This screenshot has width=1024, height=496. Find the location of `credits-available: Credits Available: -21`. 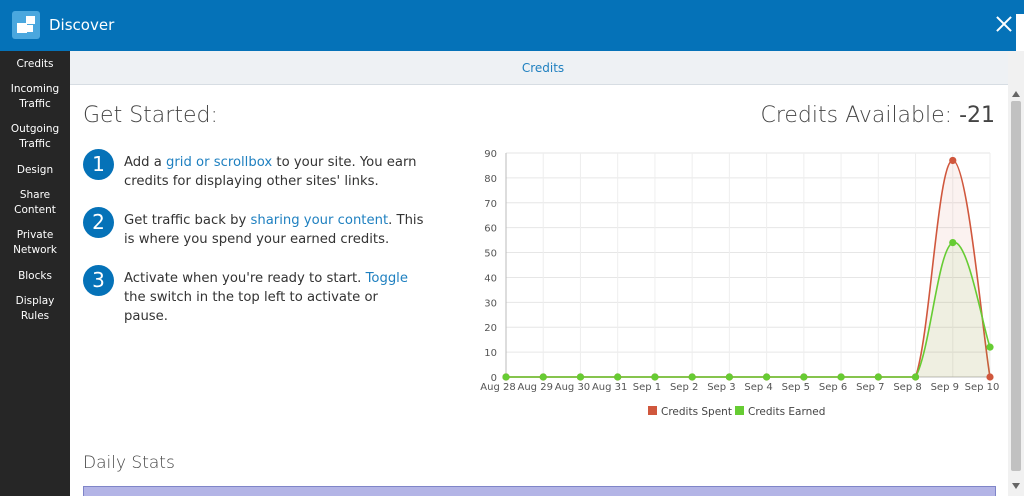

credits-available: Credits Available: -21 is located at coordinates (877, 115).